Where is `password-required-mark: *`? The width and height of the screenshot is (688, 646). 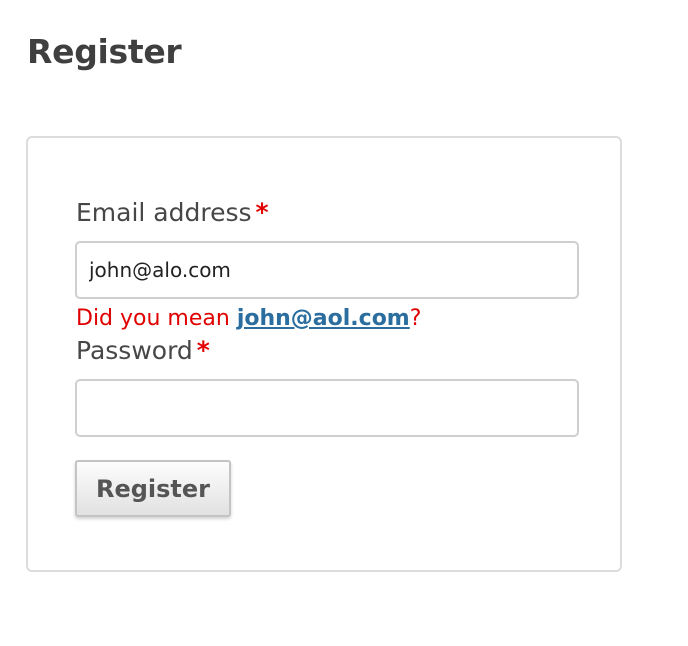 password-required-mark: * is located at coordinates (203, 350).